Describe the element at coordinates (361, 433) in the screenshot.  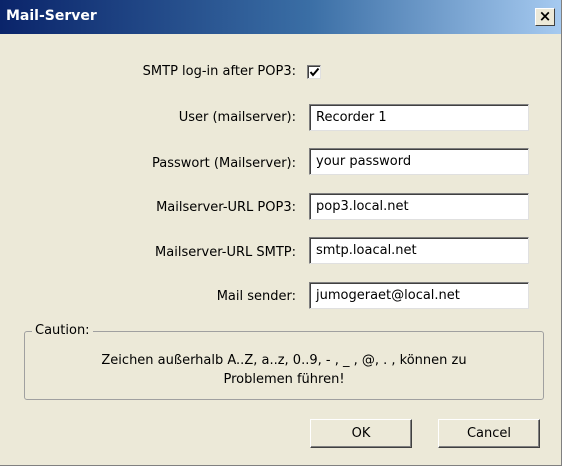
I see `ok-button: OK` at that location.